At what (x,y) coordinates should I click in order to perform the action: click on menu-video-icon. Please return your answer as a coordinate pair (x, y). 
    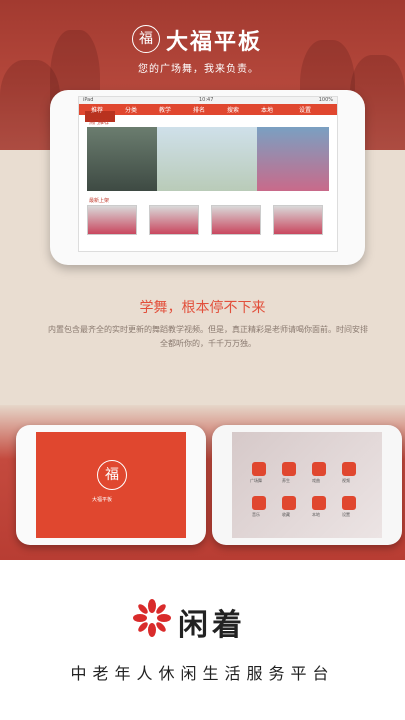
    Looking at the image, I should click on (349, 469).